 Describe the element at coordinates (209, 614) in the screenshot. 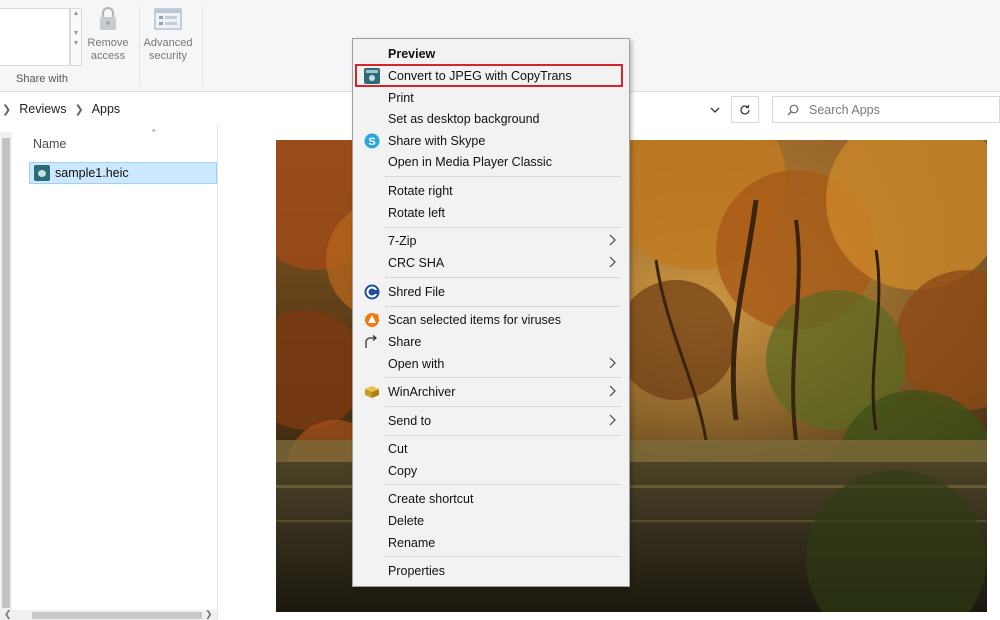

I see `scroll-right-icon: ❯` at that location.